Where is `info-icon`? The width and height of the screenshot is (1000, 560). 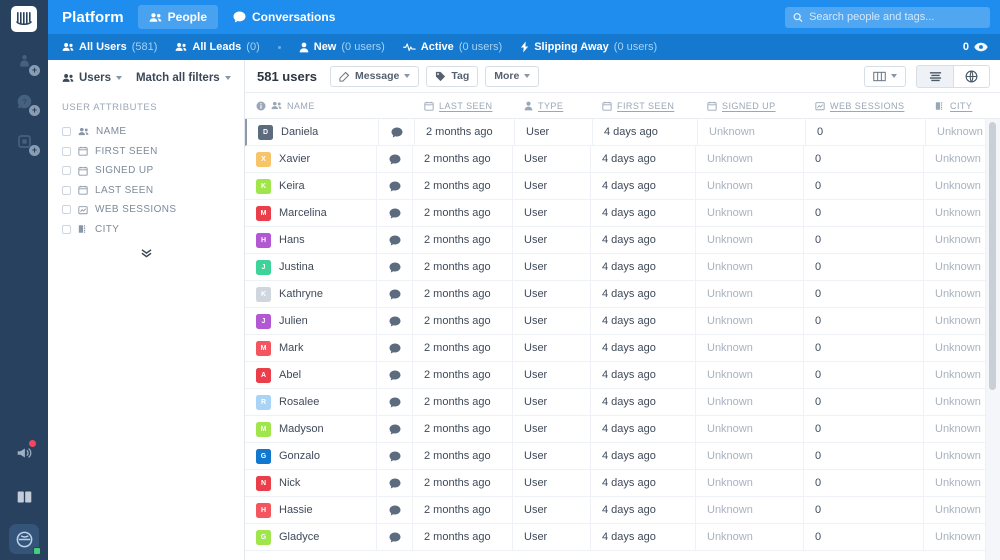 info-icon is located at coordinates (261, 106).